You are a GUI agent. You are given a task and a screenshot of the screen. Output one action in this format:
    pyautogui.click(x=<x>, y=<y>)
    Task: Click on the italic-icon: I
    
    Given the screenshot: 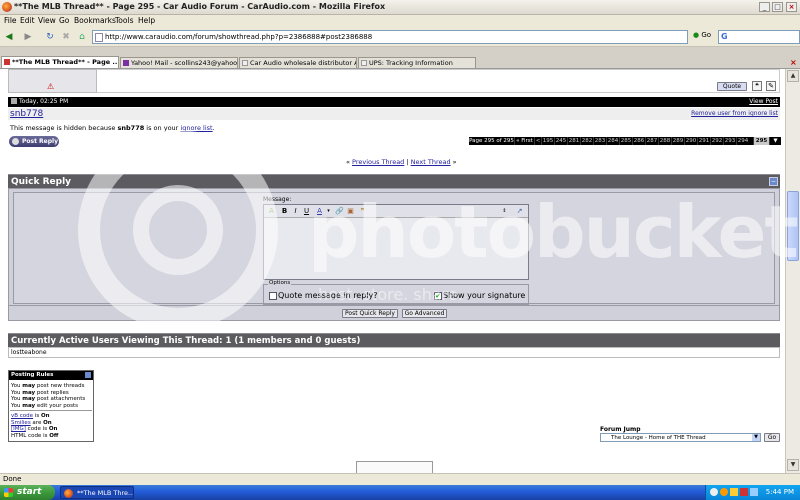 What is the action you would take?
    pyautogui.click(x=295, y=211)
    